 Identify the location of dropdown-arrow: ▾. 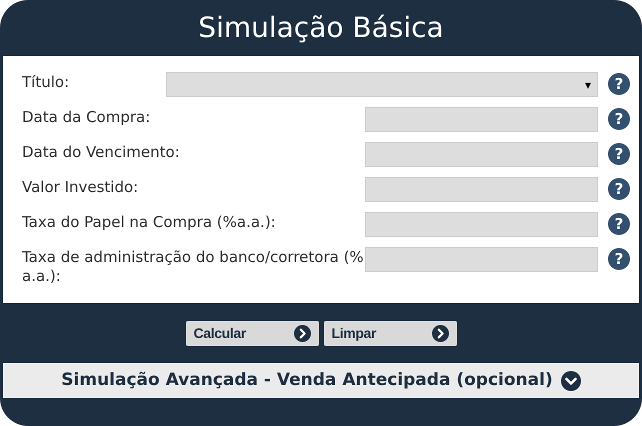
(587, 84).